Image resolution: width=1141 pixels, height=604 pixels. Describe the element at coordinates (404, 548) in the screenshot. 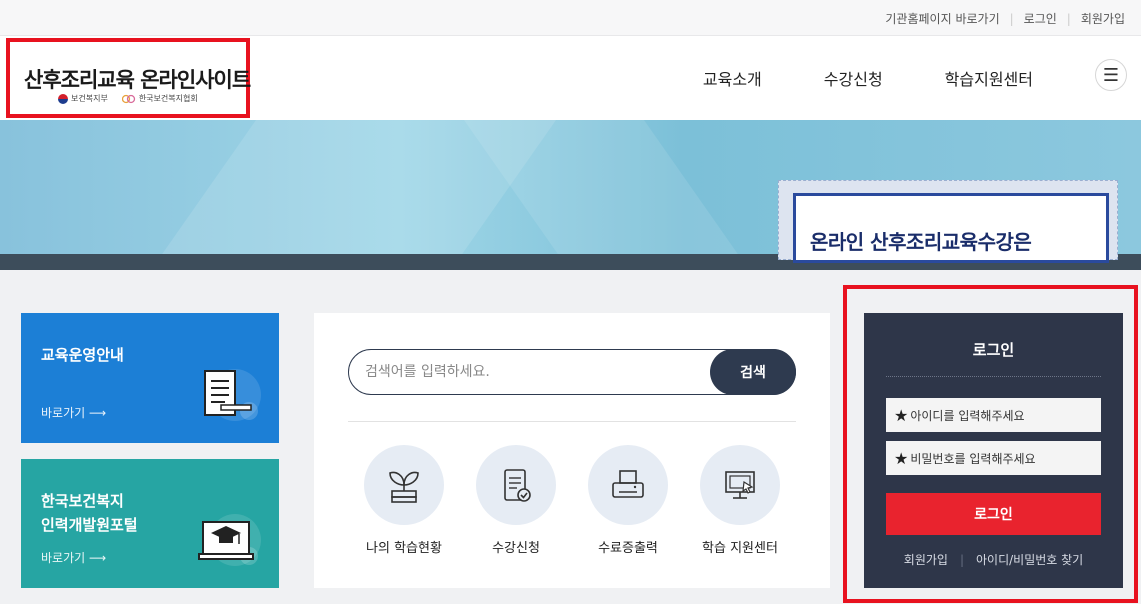

I see `quick-link-label: 나의 학습현황` at that location.